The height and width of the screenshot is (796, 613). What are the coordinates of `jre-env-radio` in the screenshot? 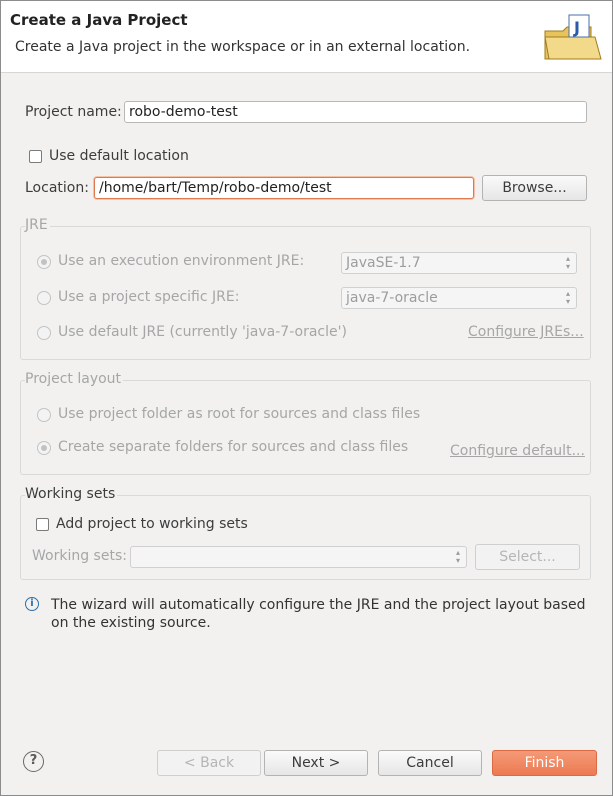 It's located at (44, 262).